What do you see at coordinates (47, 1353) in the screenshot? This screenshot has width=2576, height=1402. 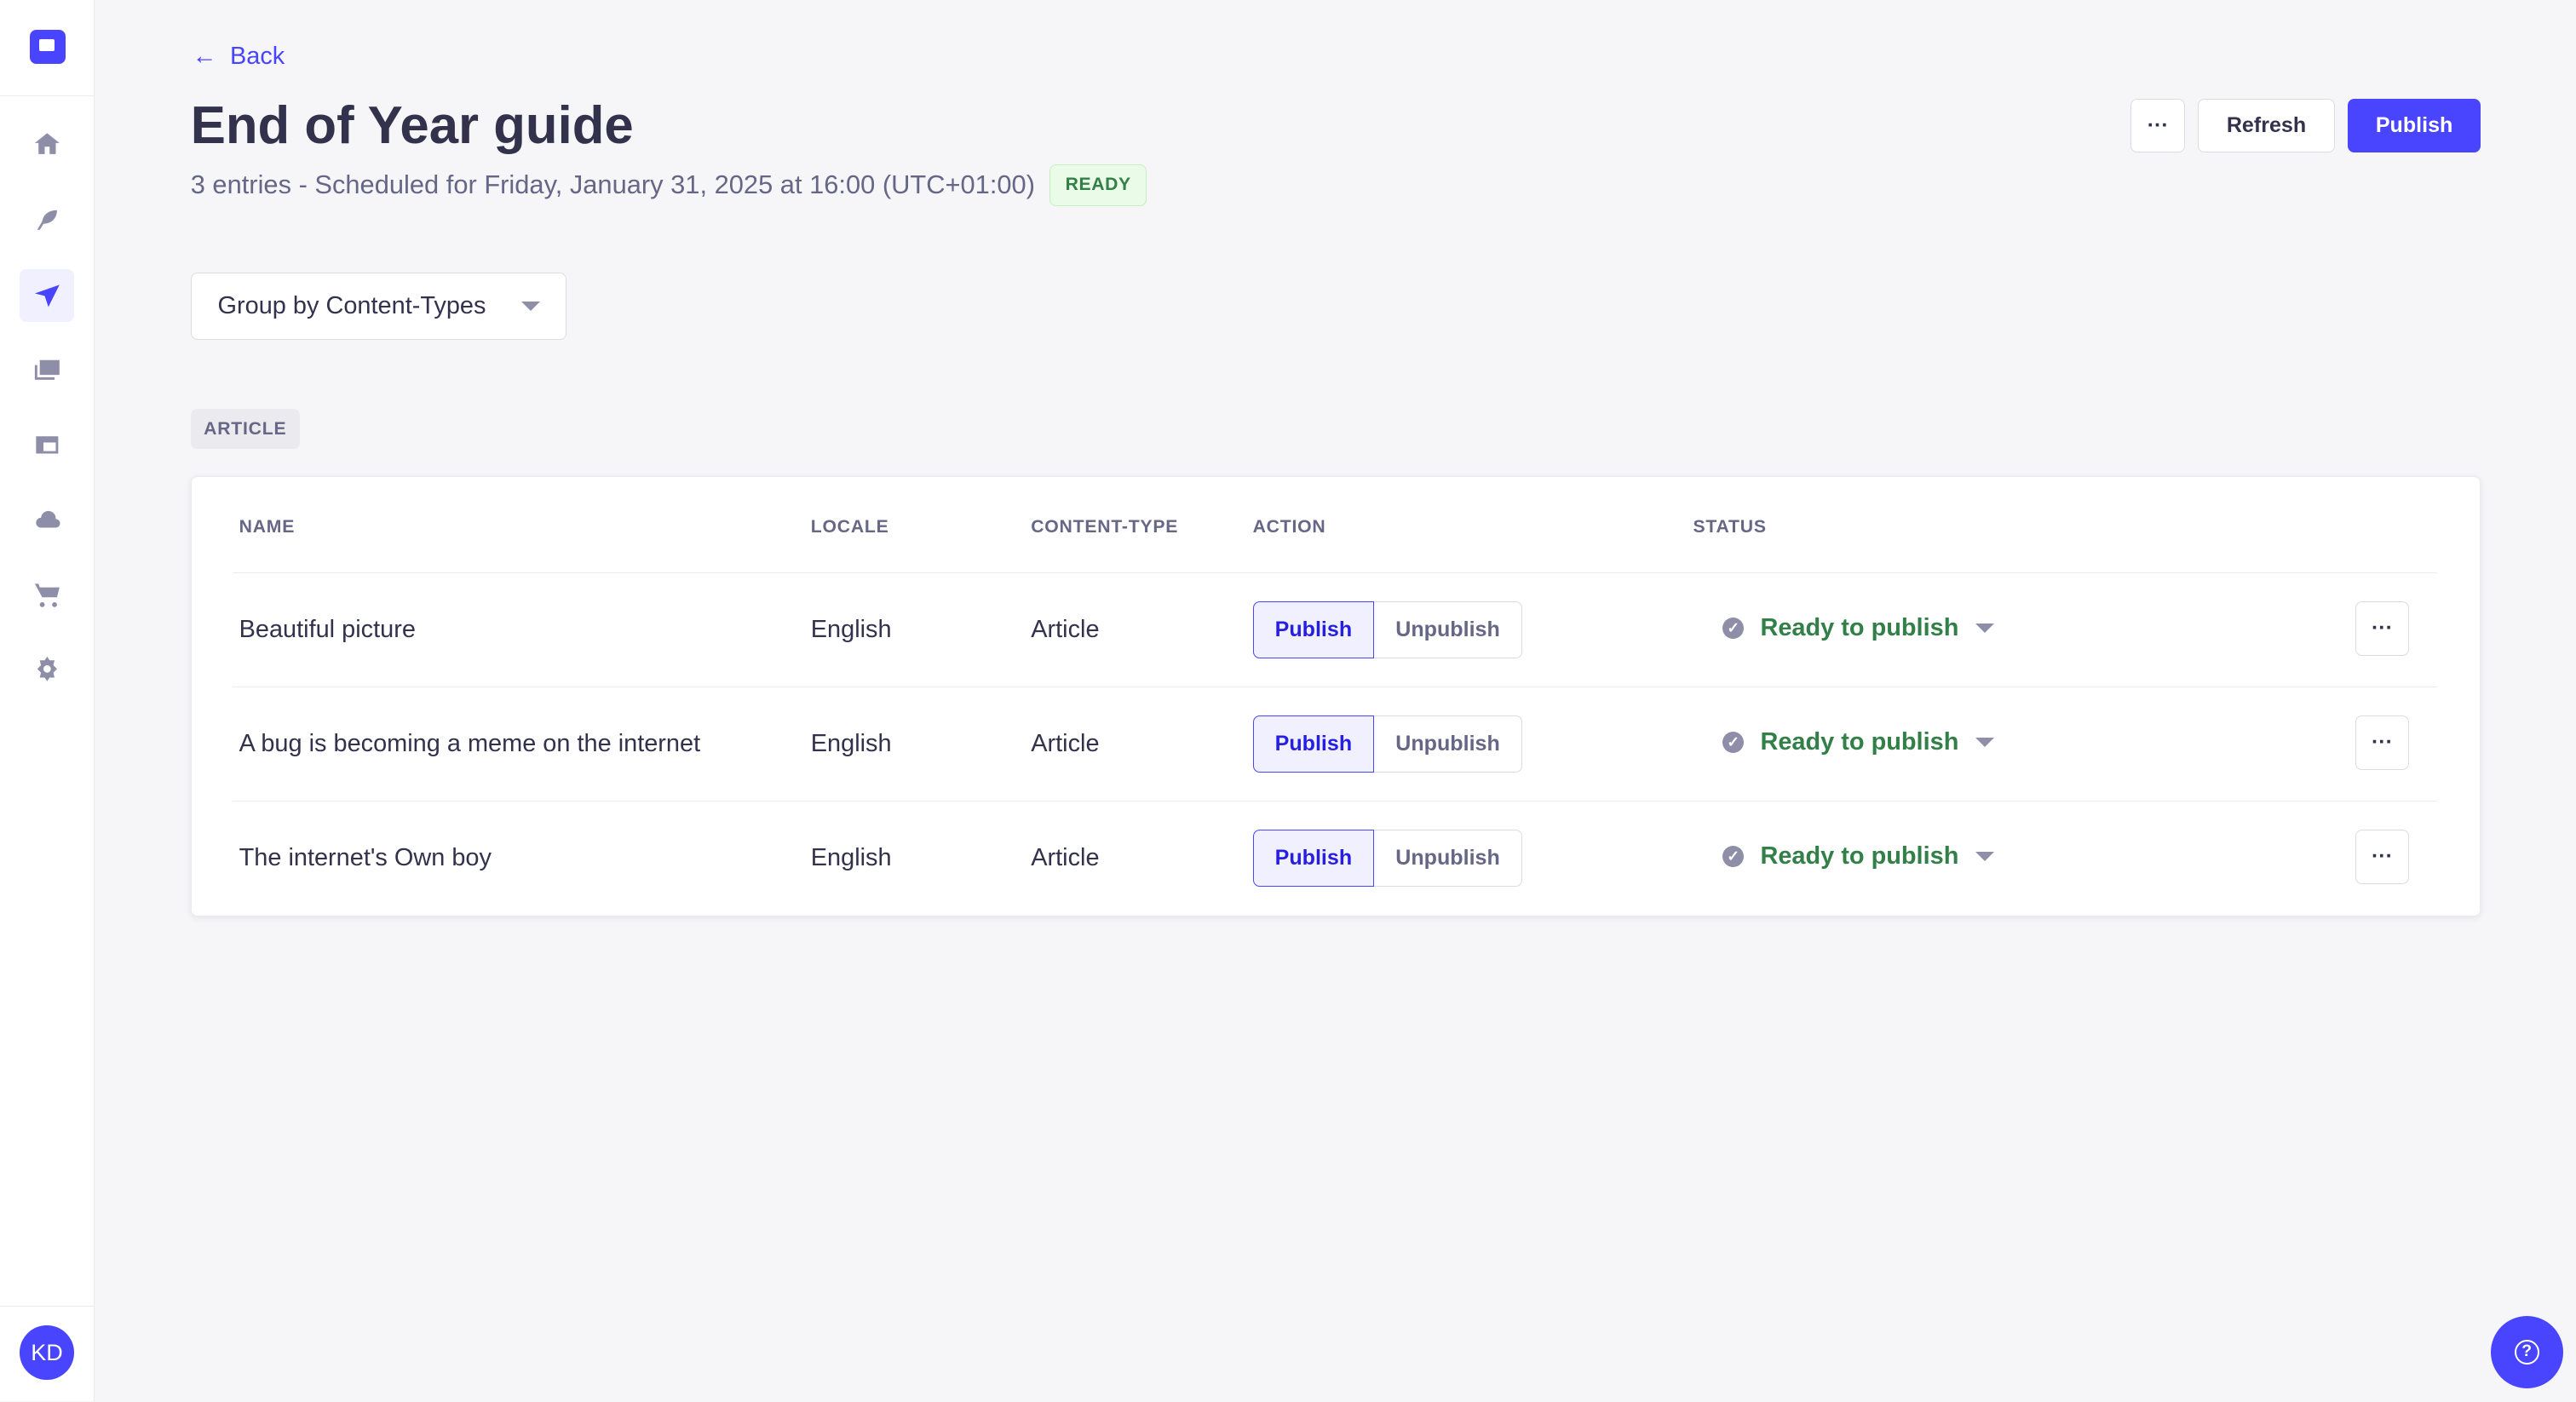 I see `avatar: KD` at bounding box center [47, 1353].